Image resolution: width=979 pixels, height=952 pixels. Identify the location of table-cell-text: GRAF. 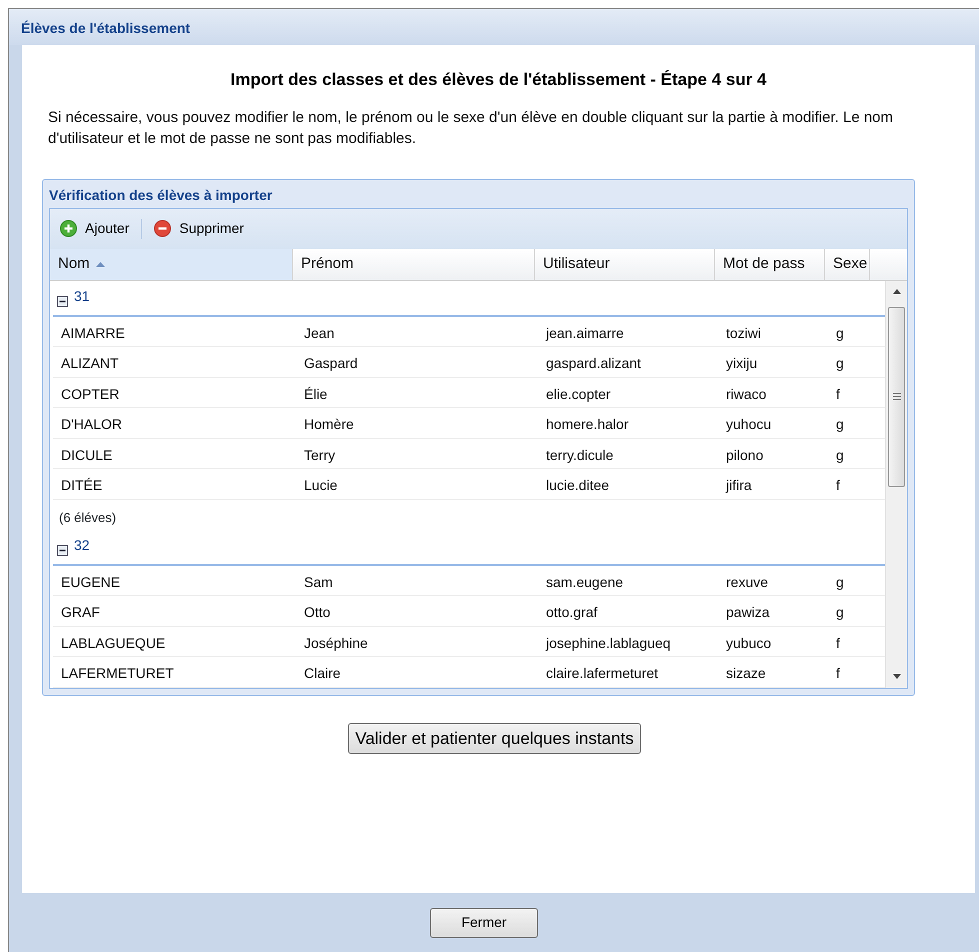
(80, 612).